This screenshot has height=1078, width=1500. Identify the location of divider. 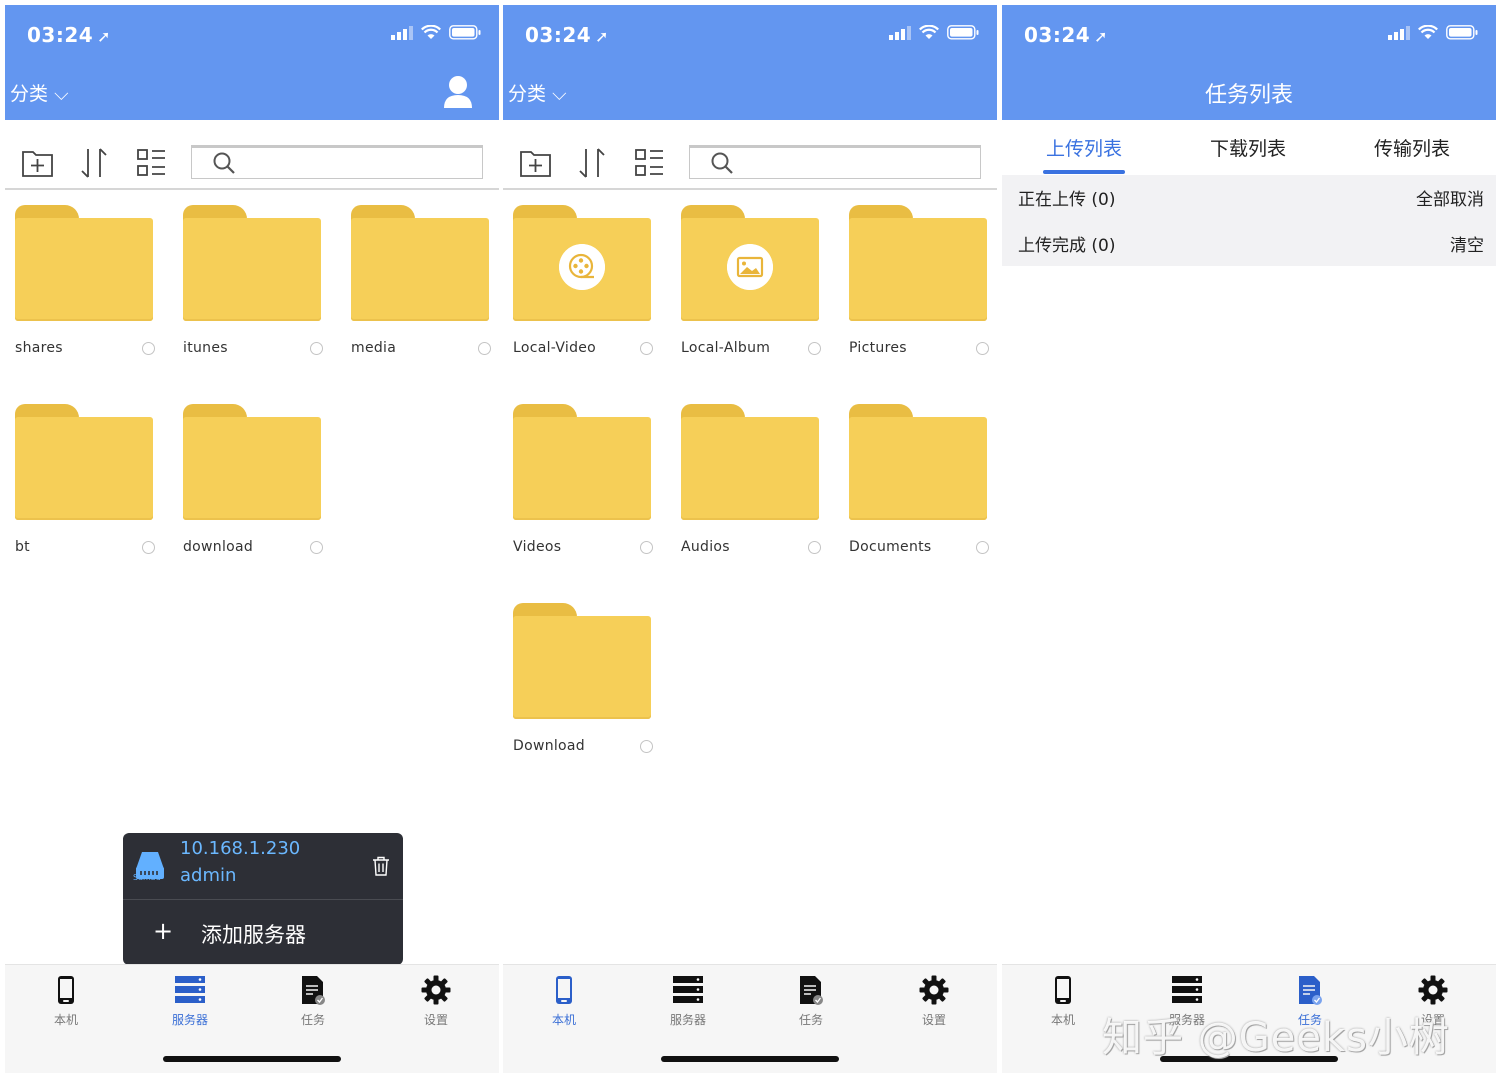
(263, 899).